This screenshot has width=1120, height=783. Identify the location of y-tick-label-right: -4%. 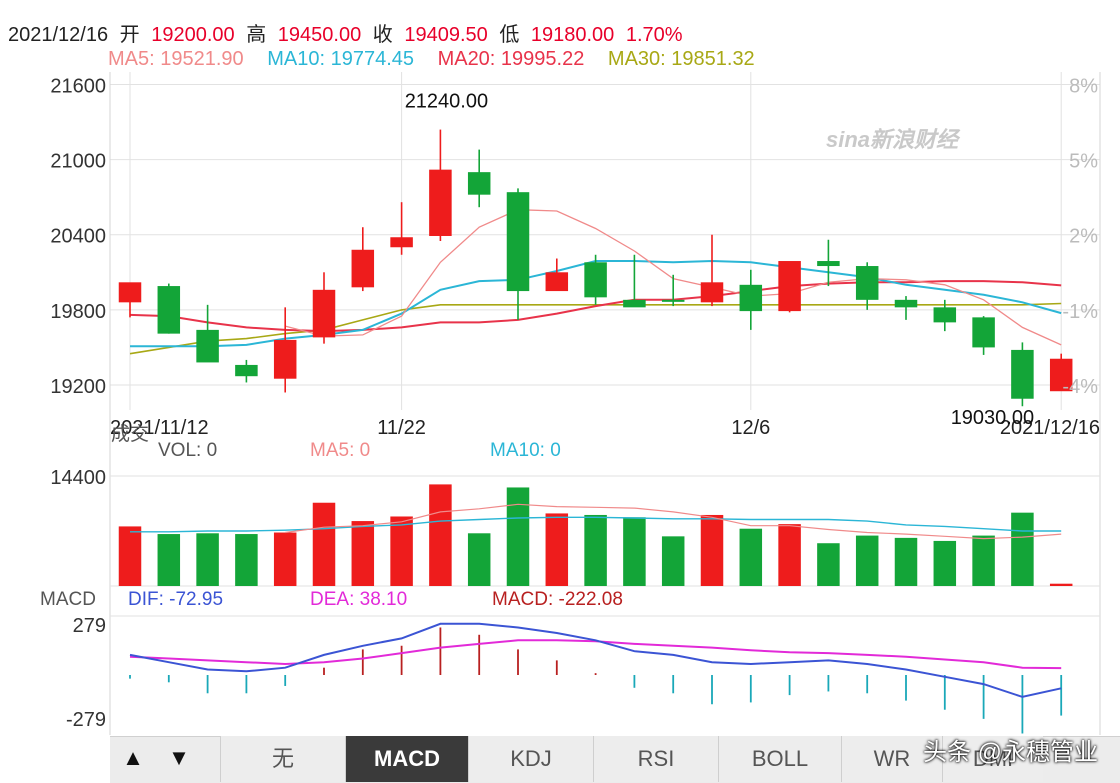
(1080, 387).